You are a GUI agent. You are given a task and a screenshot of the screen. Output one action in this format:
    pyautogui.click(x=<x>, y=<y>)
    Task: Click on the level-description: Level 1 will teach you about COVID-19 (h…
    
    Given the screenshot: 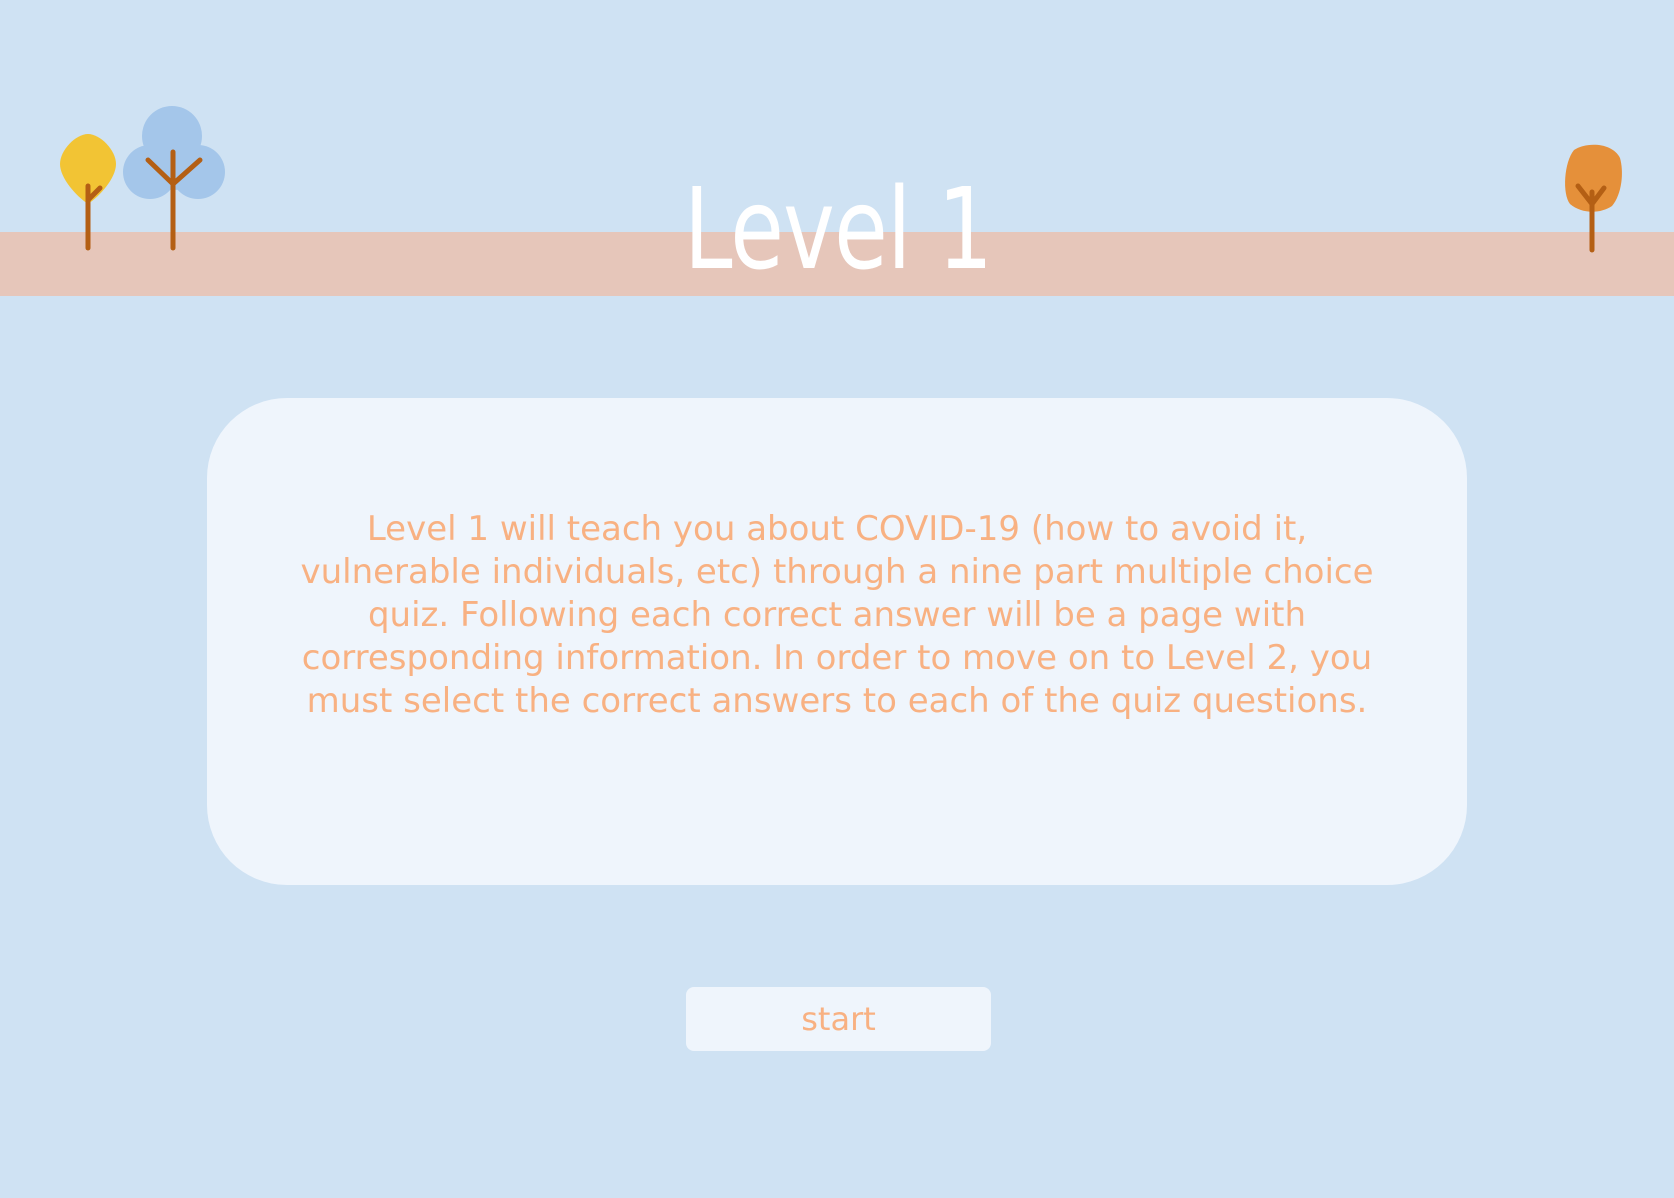 What is the action you would take?
    pyautogui.click(x=837, y=615)
    